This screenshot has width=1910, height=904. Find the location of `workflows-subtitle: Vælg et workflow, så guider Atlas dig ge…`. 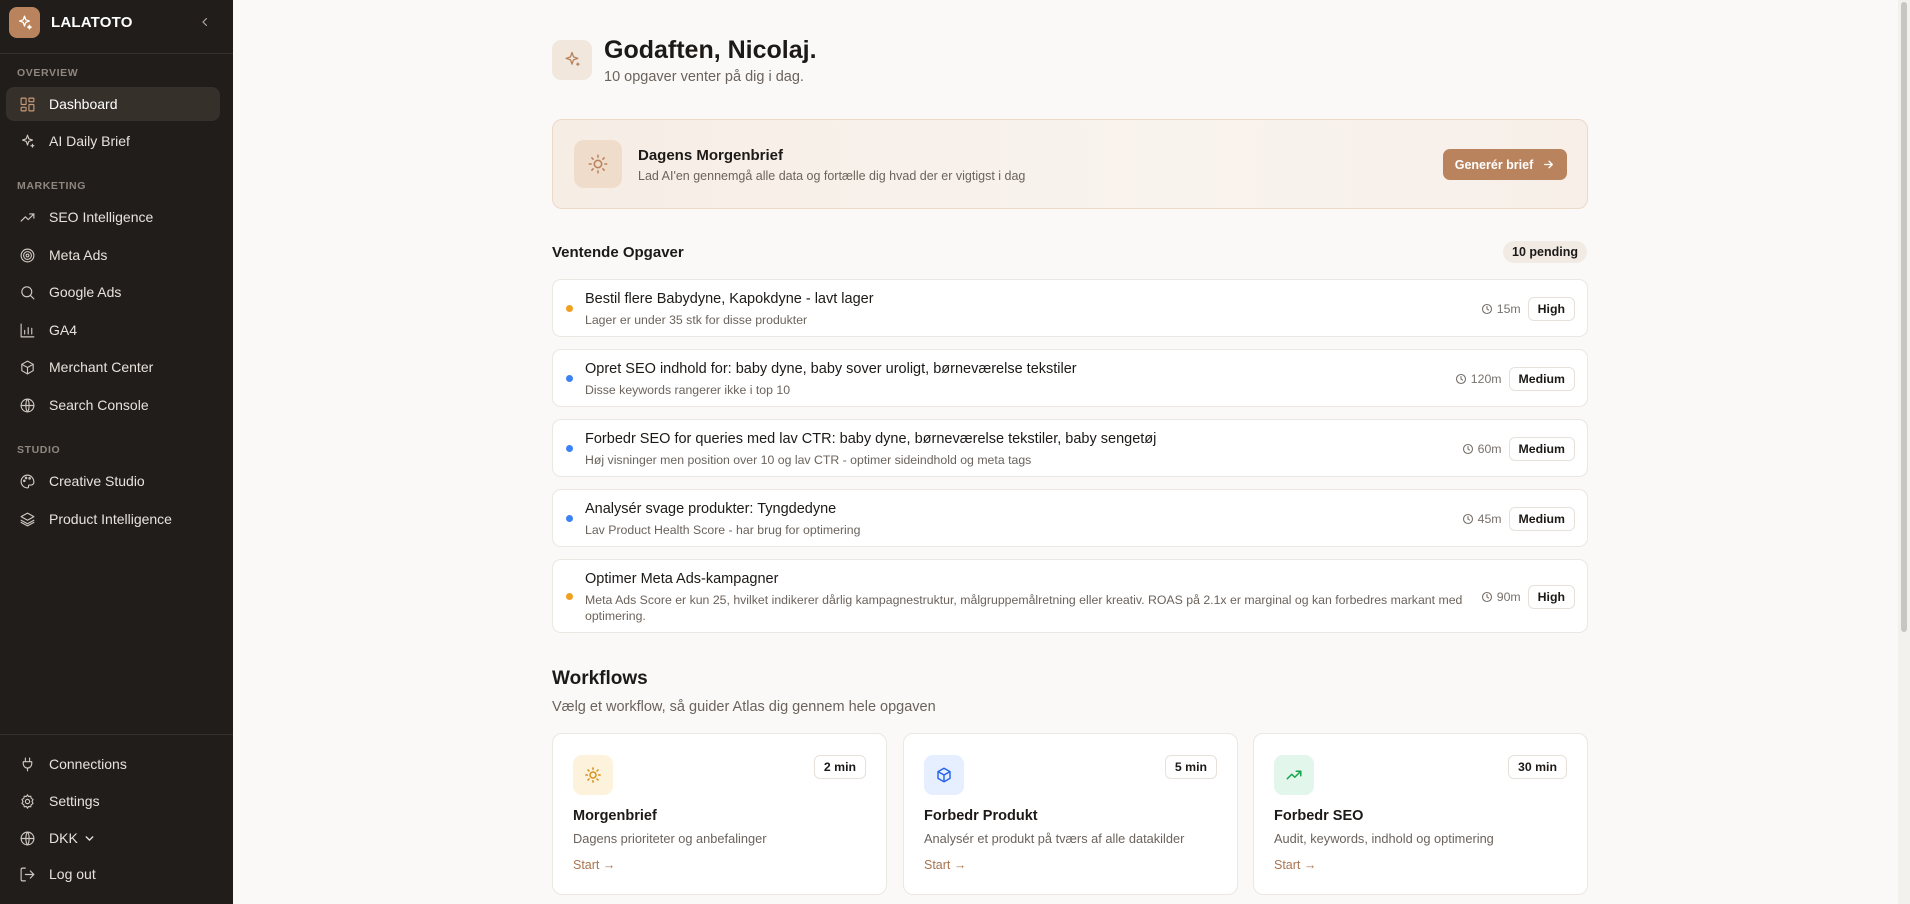

workflows-subtitle: Vælg et workflow, så guider Atlas dig ge… is located at coordinates (744, 707).